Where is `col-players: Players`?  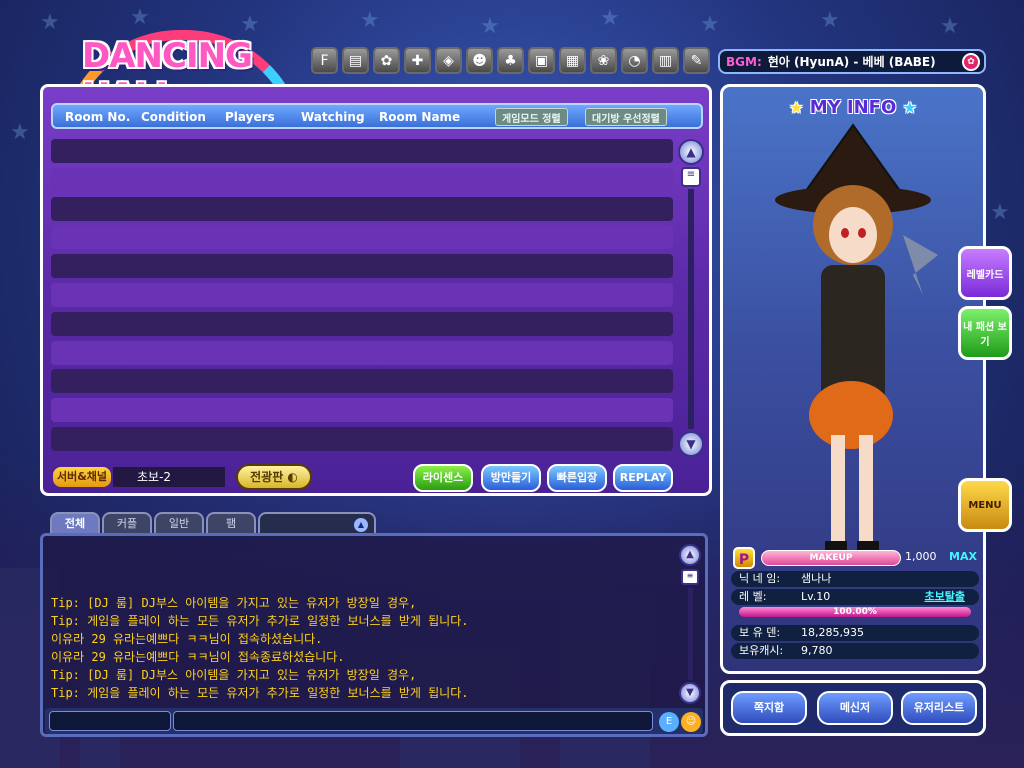
col-players: Players is located at coordinates (250, 117).